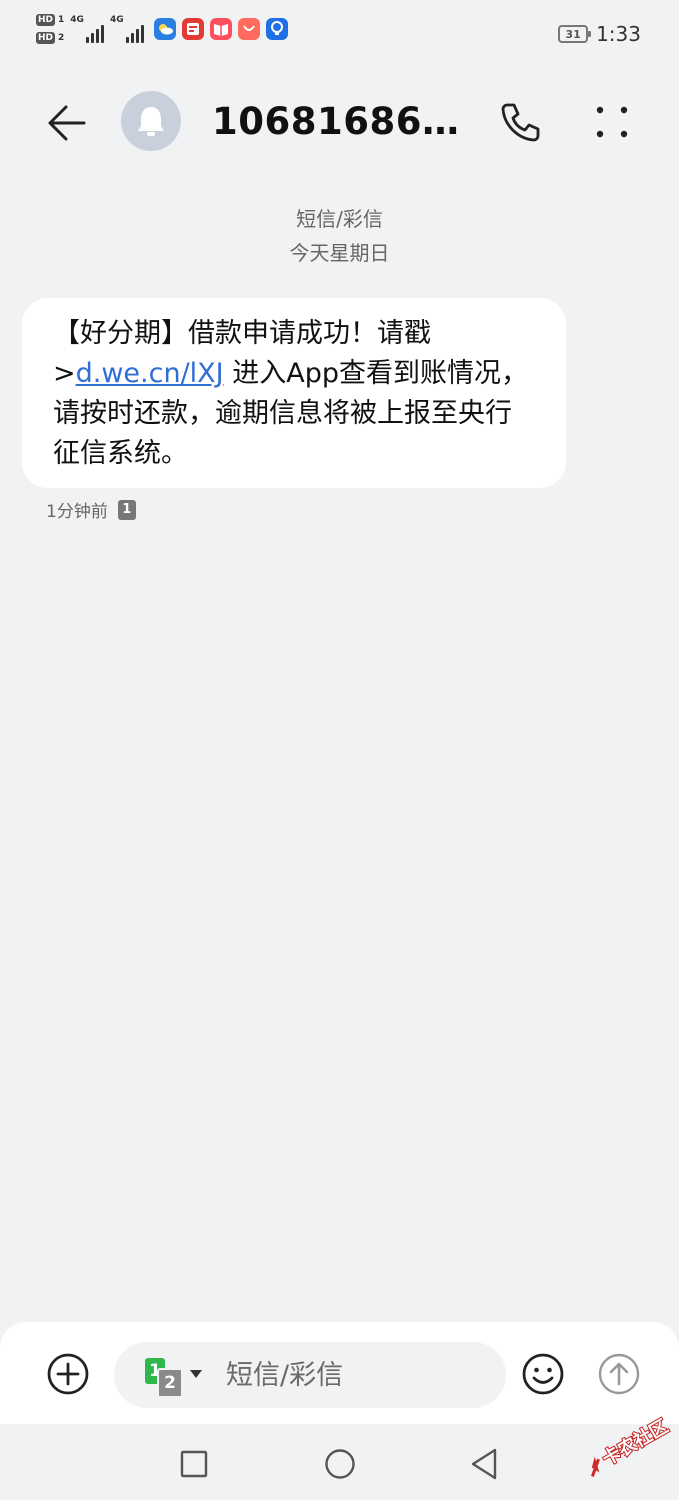 This screenshot has height=1500, width=679. I want to click on sim-selector: 1 2, so click(175, 1378).